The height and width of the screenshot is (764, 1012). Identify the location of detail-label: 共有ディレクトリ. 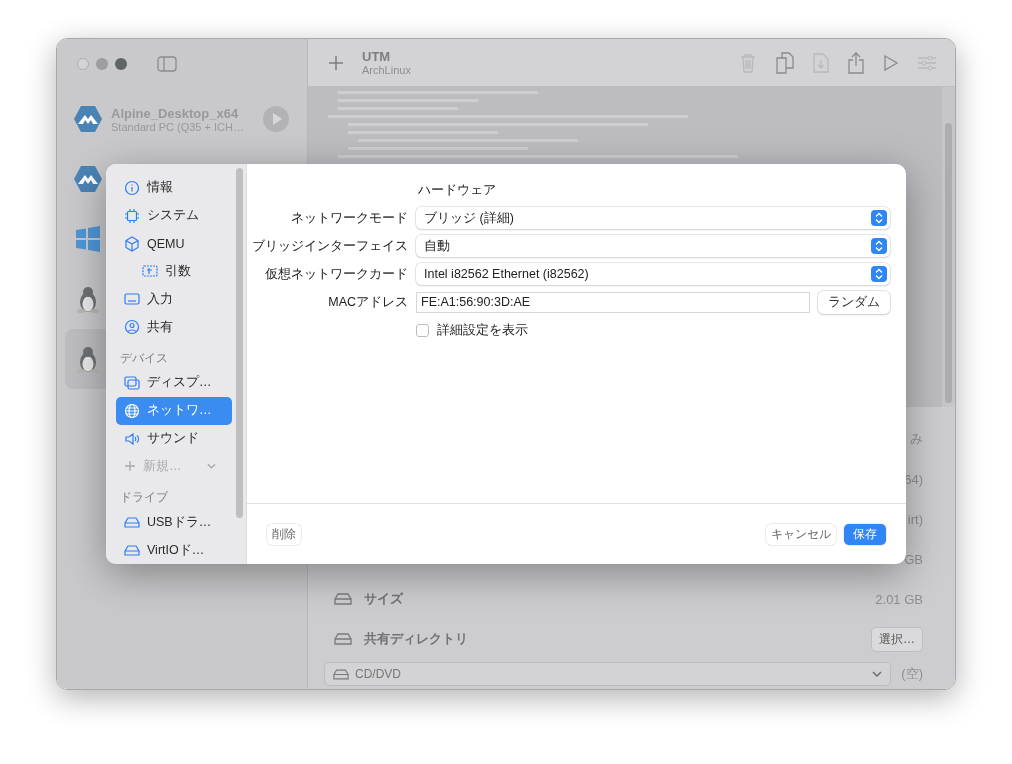
(416, 639).